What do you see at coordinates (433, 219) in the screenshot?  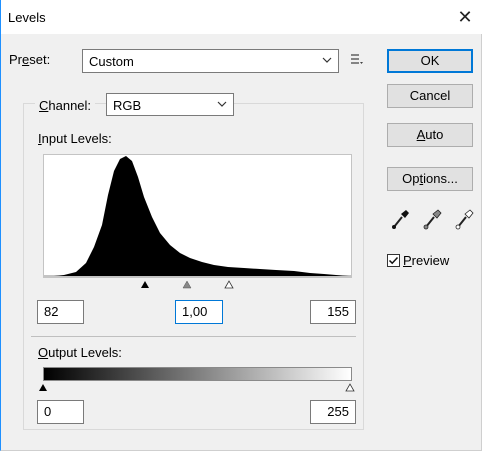 I see `gray-eyedropper-icon` at bounding box center [433, 219].